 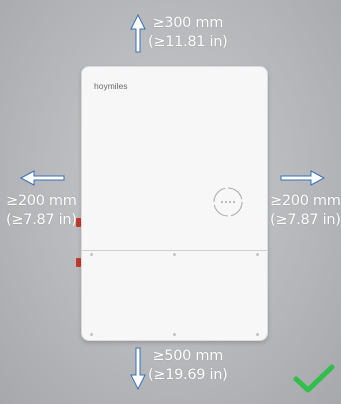 I want to click on arrow-right-icon, so click(x=303, y=178).